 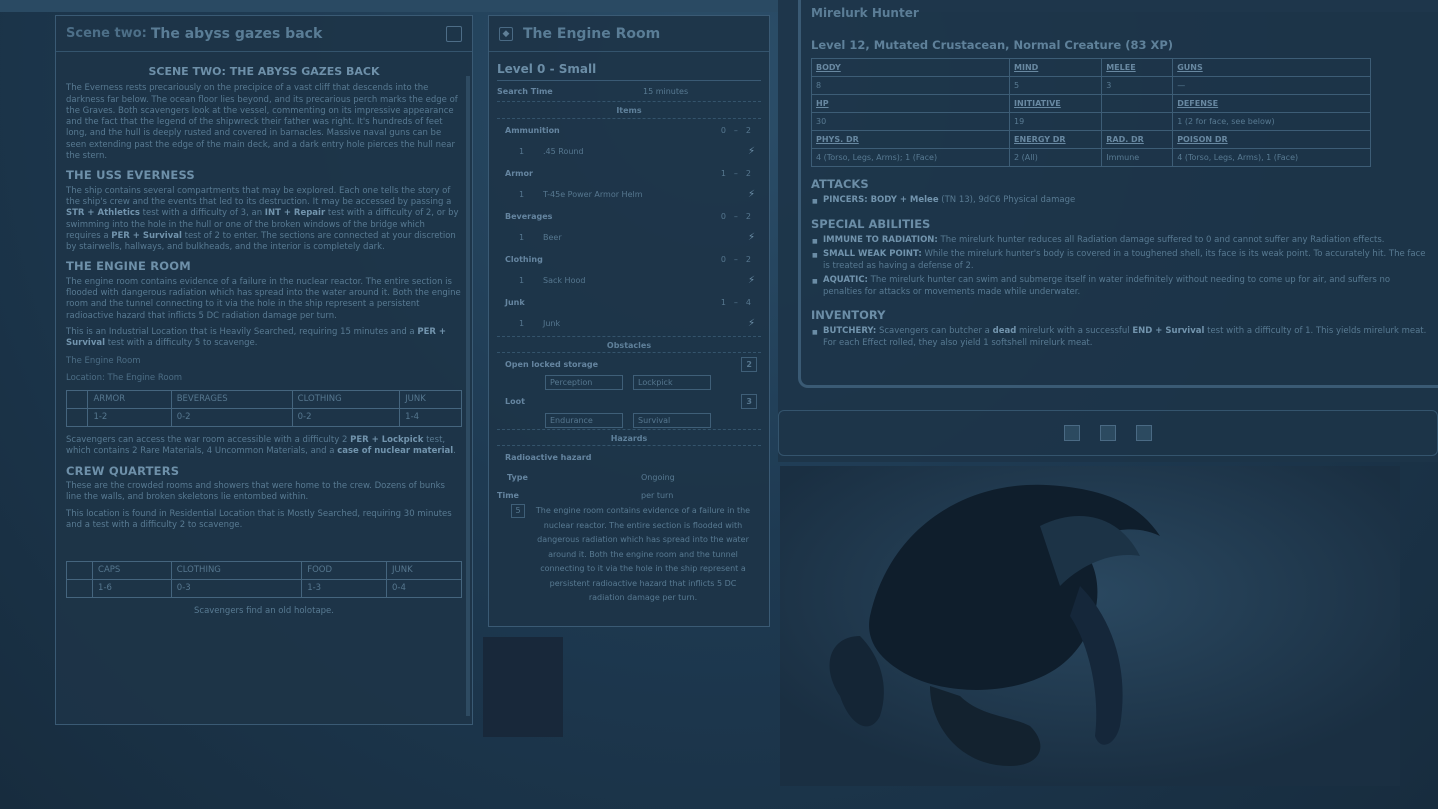 I want to click on category-range: 1–2, so click(x=735, y=173).